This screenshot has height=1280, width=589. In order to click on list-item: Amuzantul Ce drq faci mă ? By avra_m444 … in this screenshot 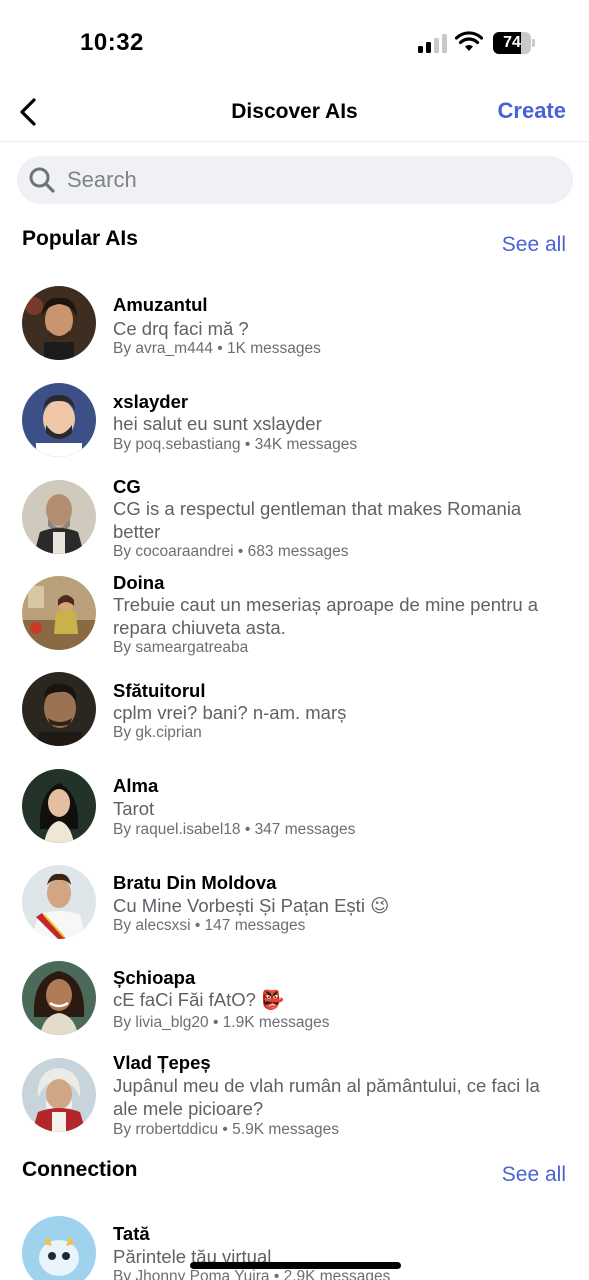, I will do `click(294, 325)`.